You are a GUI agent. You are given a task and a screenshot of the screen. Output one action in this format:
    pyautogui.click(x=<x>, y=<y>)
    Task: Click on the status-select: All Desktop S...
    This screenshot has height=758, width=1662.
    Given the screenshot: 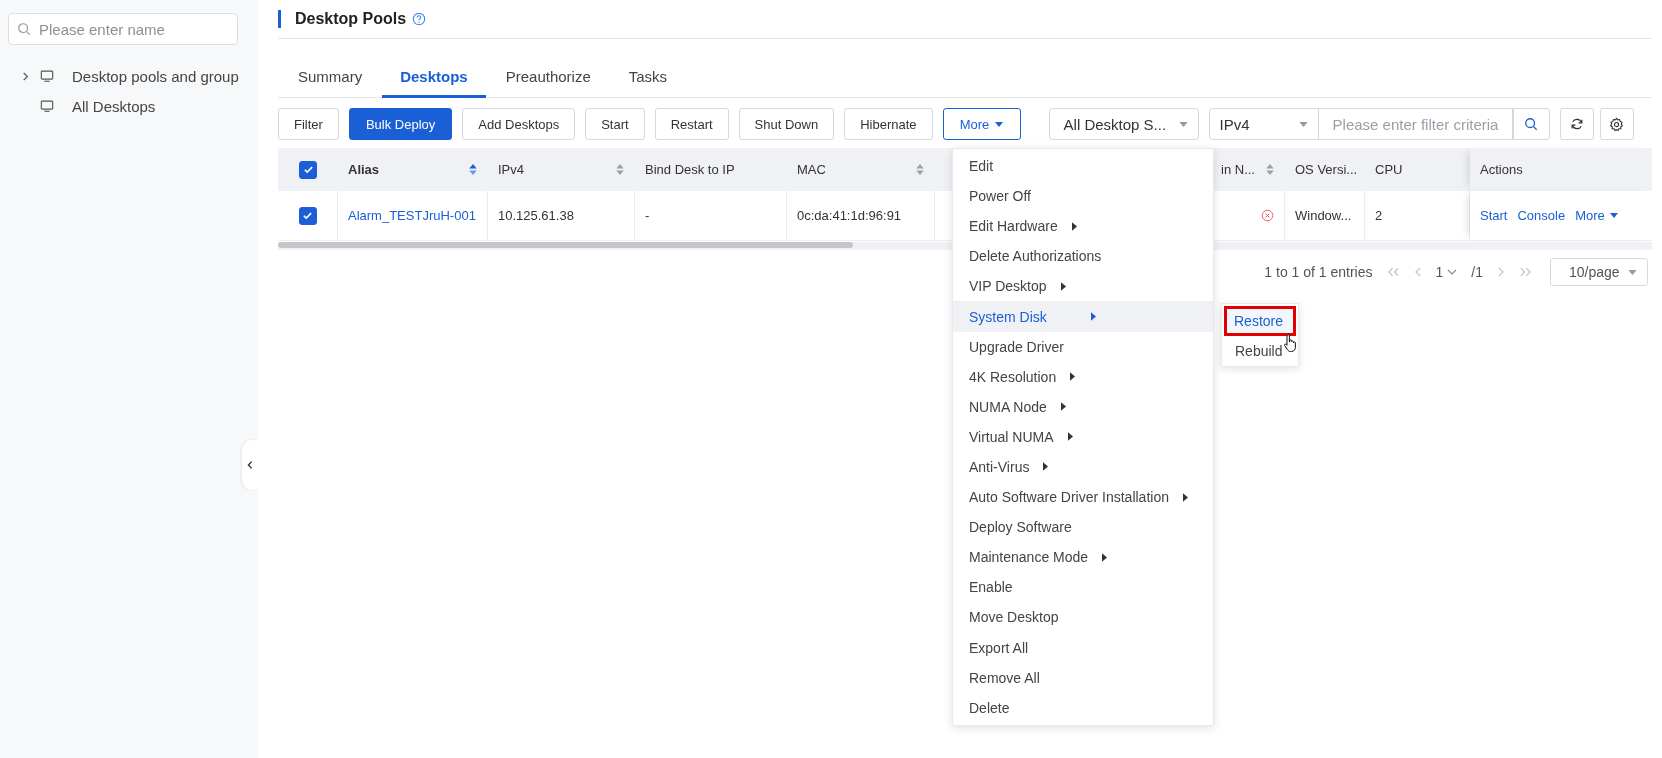 What is the action you would take?
    pyautogui.click(x=1123, y=124)
    